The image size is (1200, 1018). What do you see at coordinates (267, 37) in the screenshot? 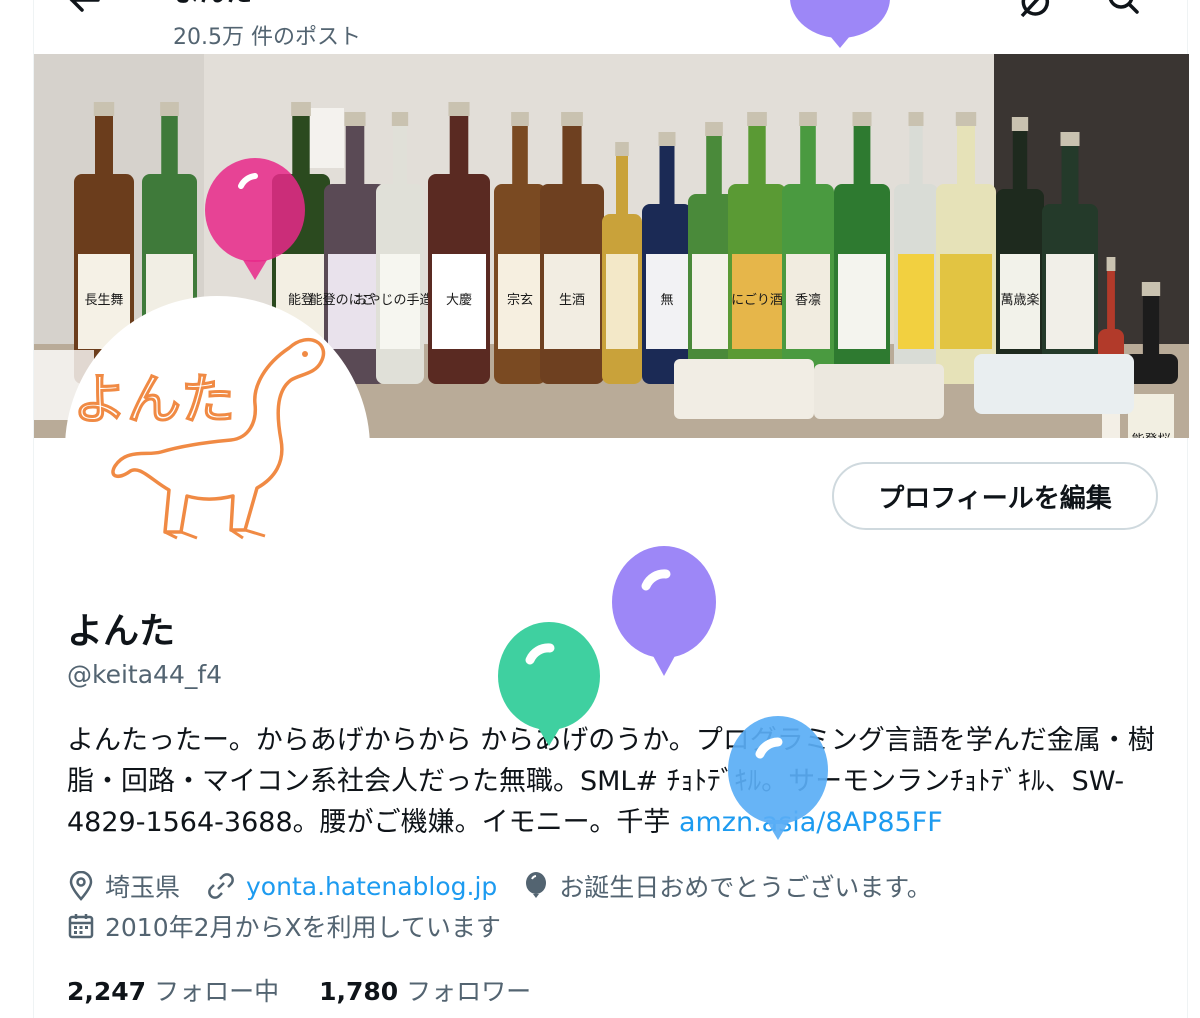
I see `post-count: 20.5万 件のポスト` at bounding box center [267, 37].